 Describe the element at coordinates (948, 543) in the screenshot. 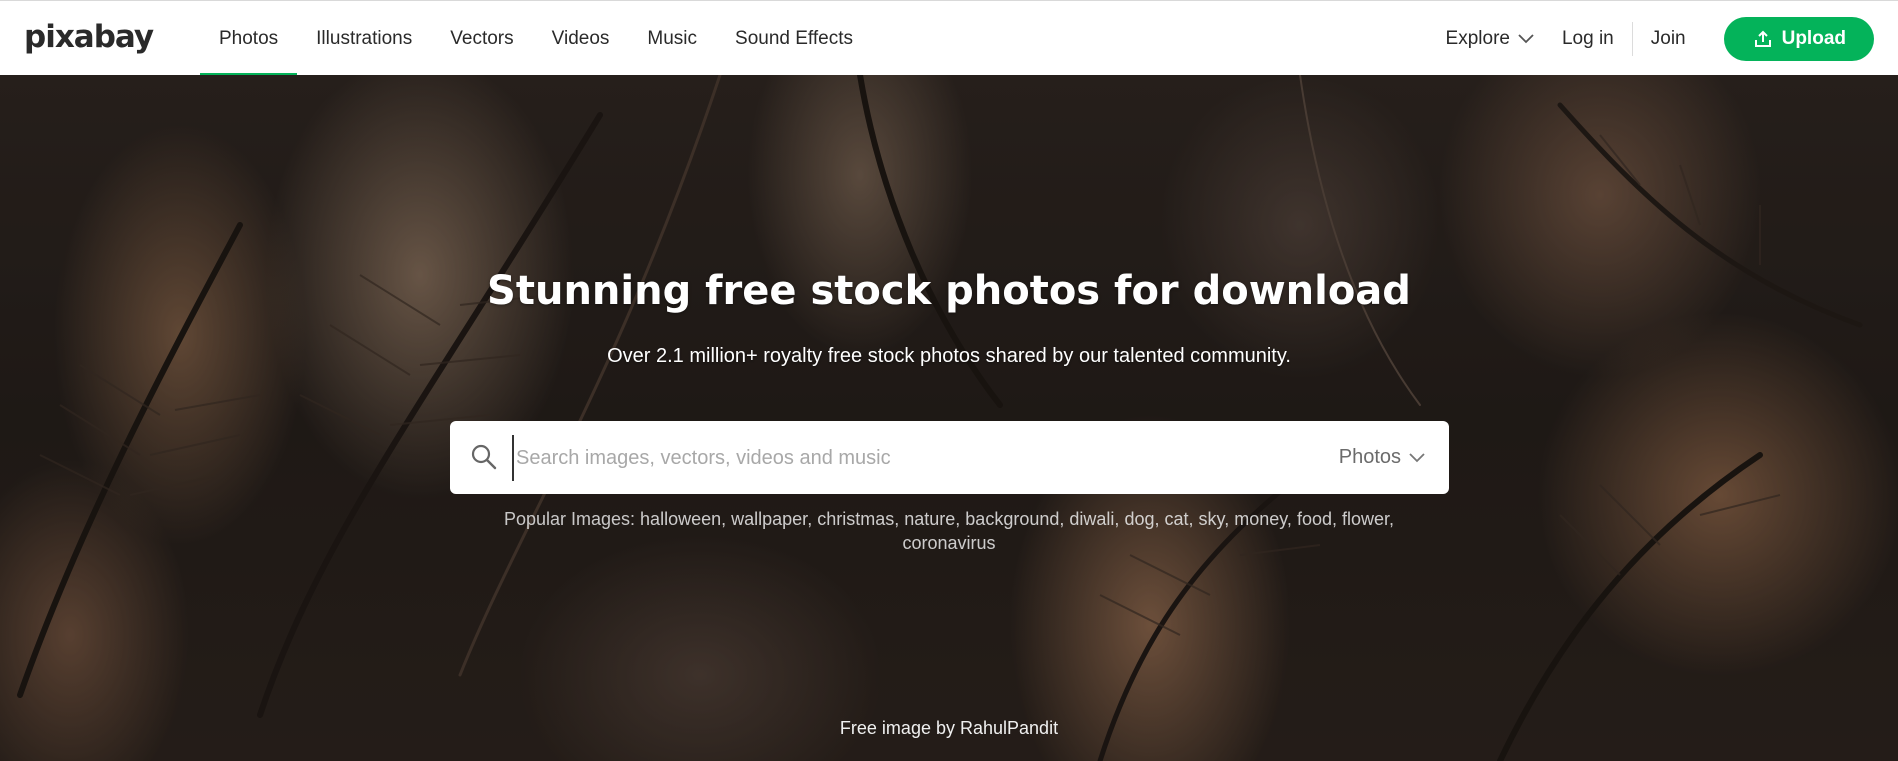

I see `popular-tag: coronavirus` at that location.